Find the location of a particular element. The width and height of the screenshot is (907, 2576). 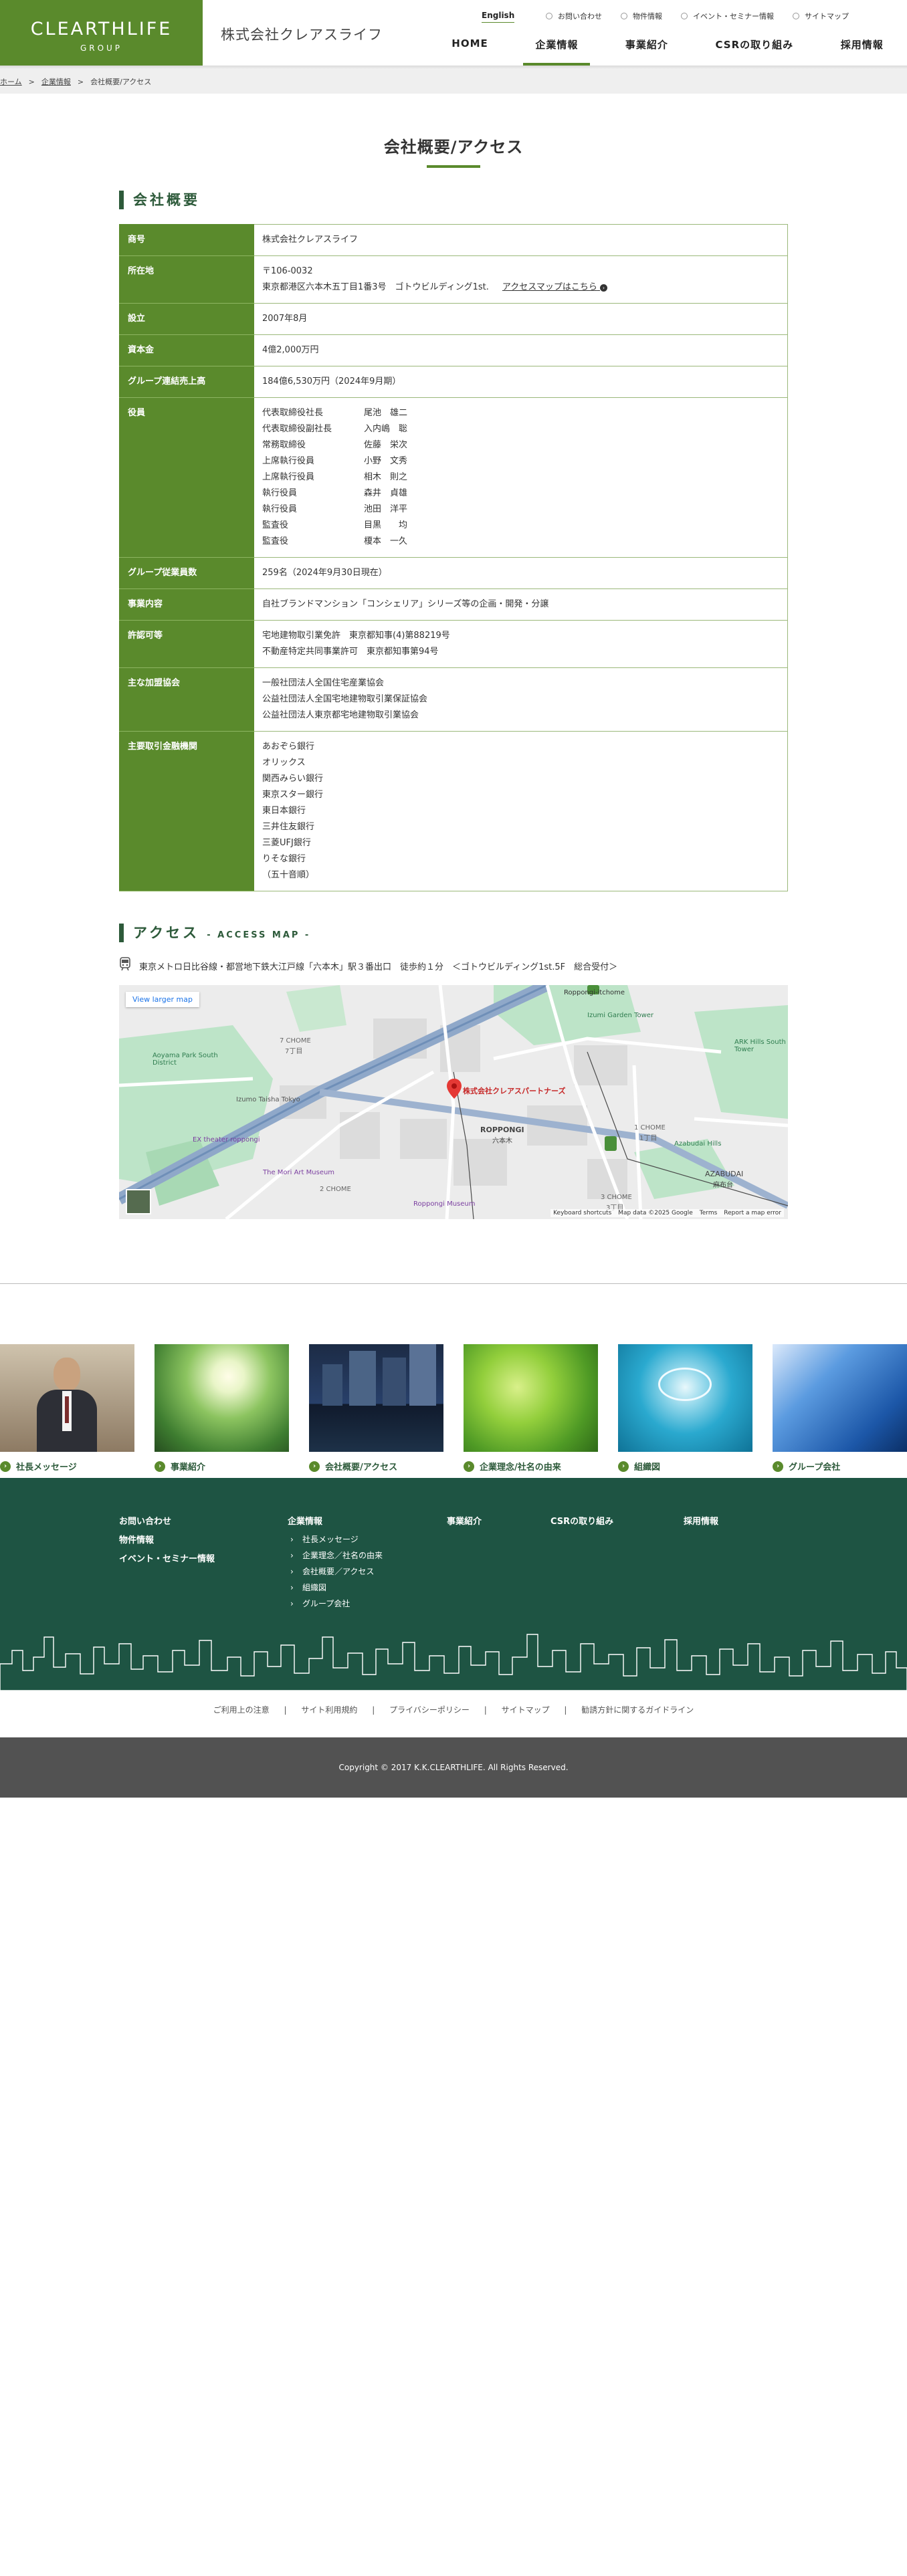

officer-row: 執行役員 池田 洋平 is located at coordinates (520, 510).